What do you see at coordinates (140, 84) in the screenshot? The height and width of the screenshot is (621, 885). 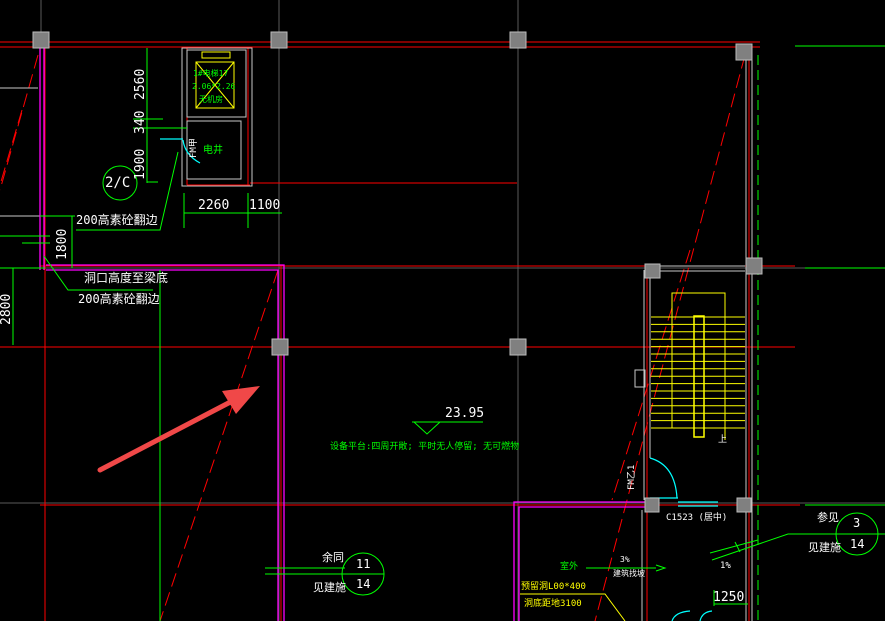 I see `dim-2560: 2560` at bounding box center [140, 84].